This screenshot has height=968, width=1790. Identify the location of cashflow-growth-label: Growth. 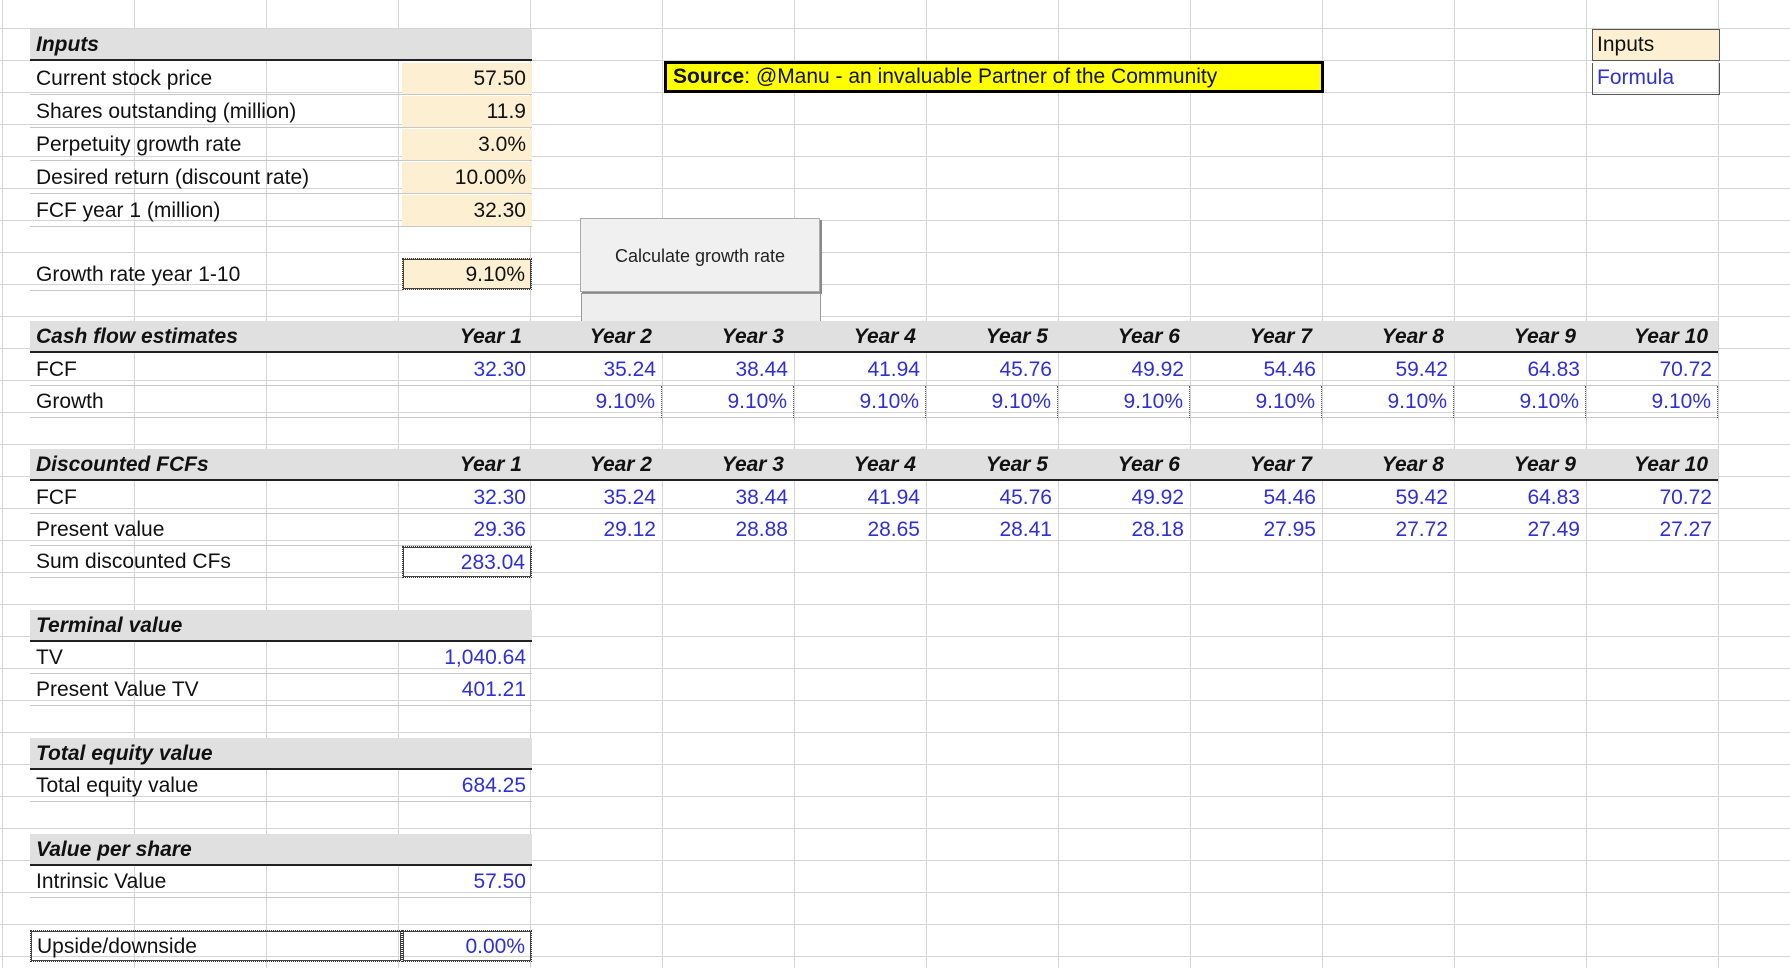
(216, 402).